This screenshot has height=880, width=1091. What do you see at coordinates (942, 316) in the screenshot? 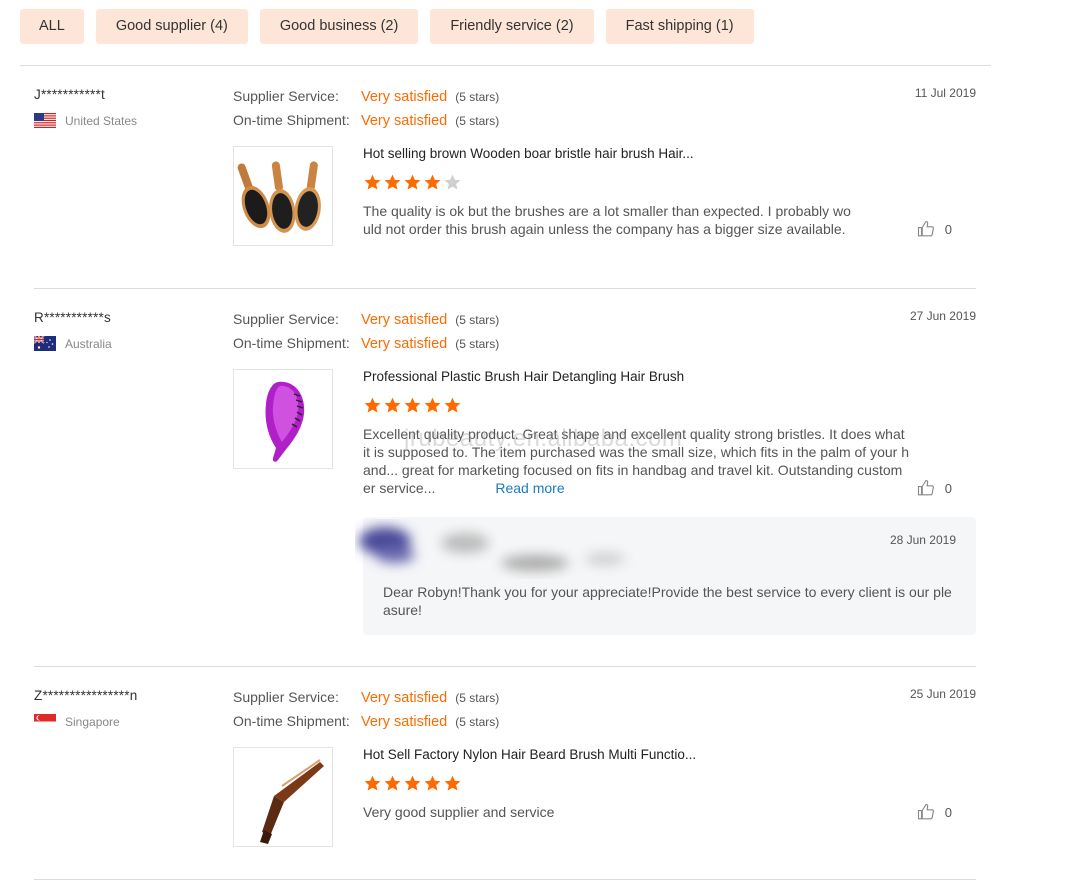
I see `review-date: 27 Jun 2019` at bounding box center [942, 316].